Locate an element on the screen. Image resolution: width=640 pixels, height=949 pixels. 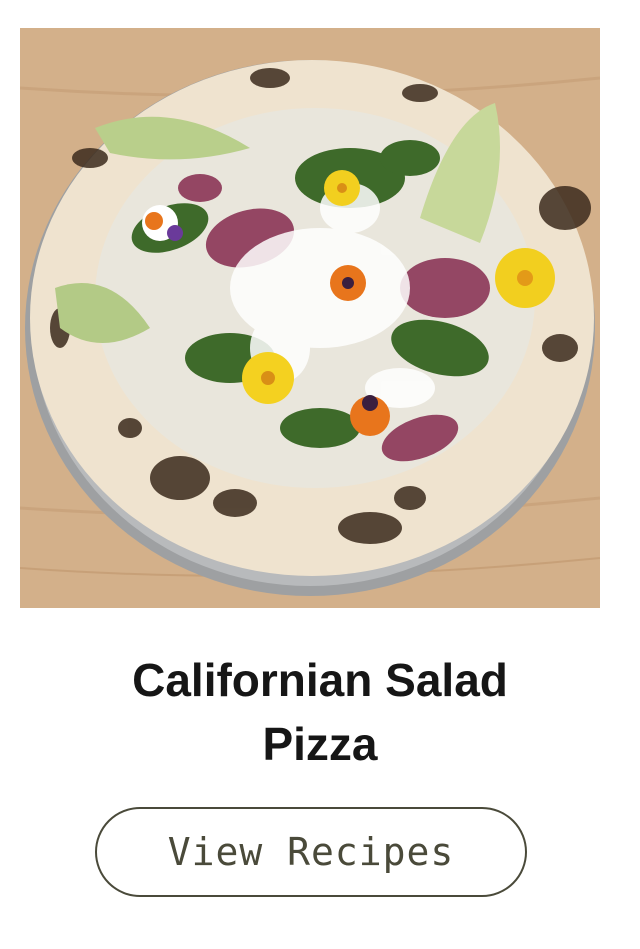
recipe-title-line-1: Californian Salad is located at coordinates (320, 680).